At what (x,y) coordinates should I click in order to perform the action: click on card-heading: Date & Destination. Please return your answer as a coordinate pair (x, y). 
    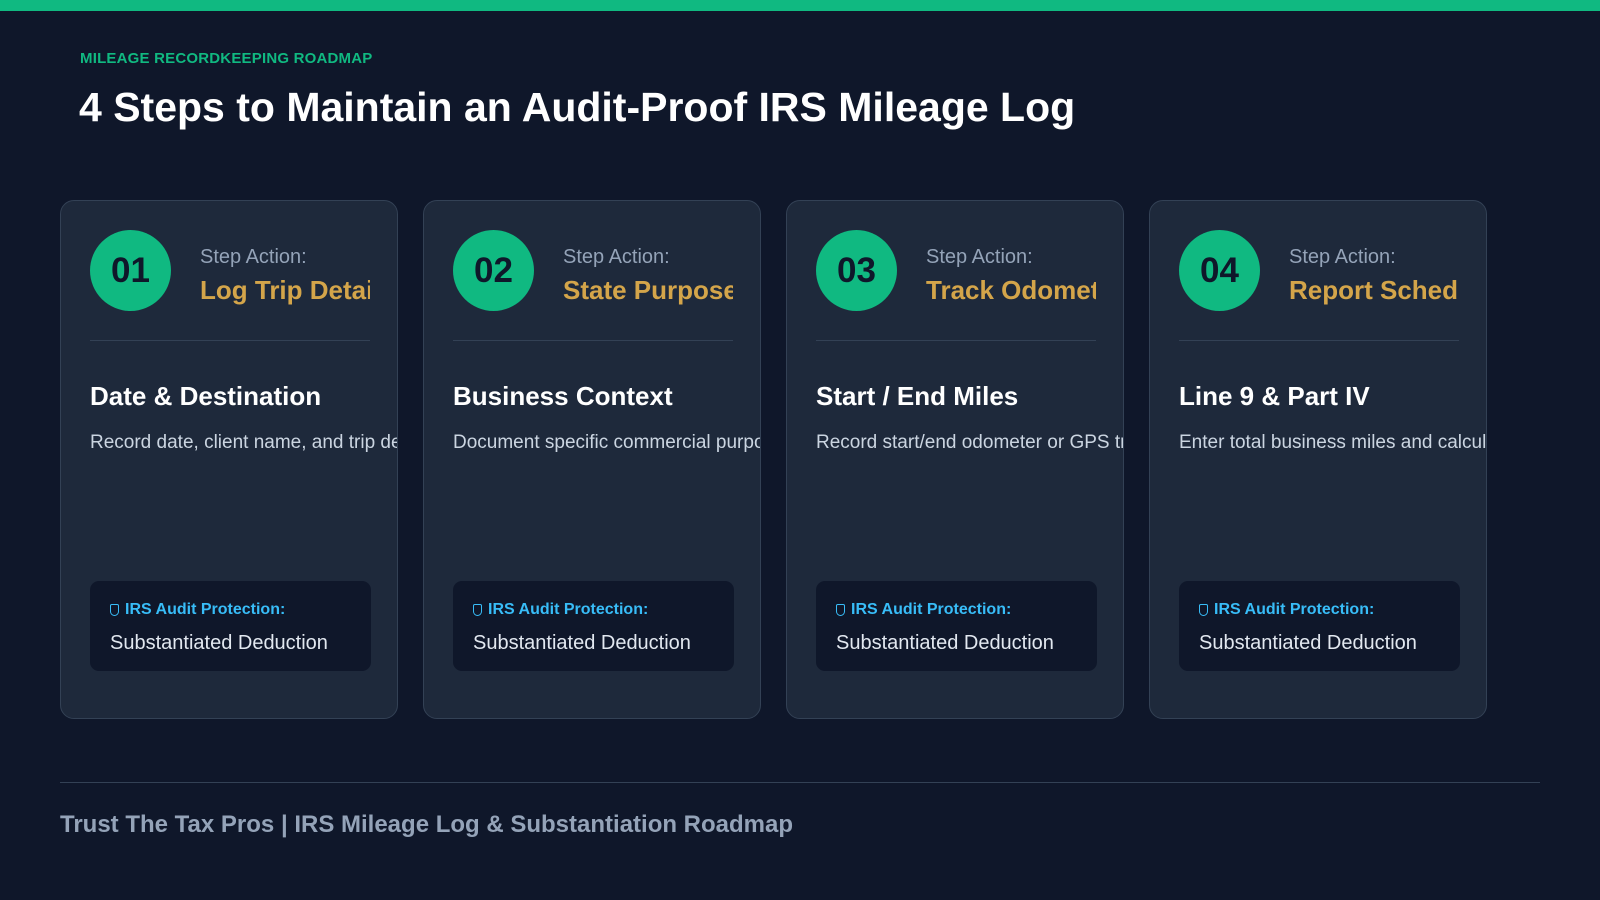
    Looking at the image, I should click on (206, 396).